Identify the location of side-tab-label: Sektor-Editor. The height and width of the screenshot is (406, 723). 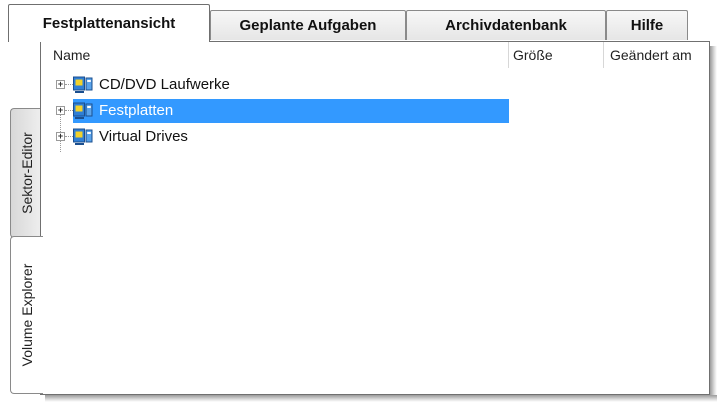
(26, 173).